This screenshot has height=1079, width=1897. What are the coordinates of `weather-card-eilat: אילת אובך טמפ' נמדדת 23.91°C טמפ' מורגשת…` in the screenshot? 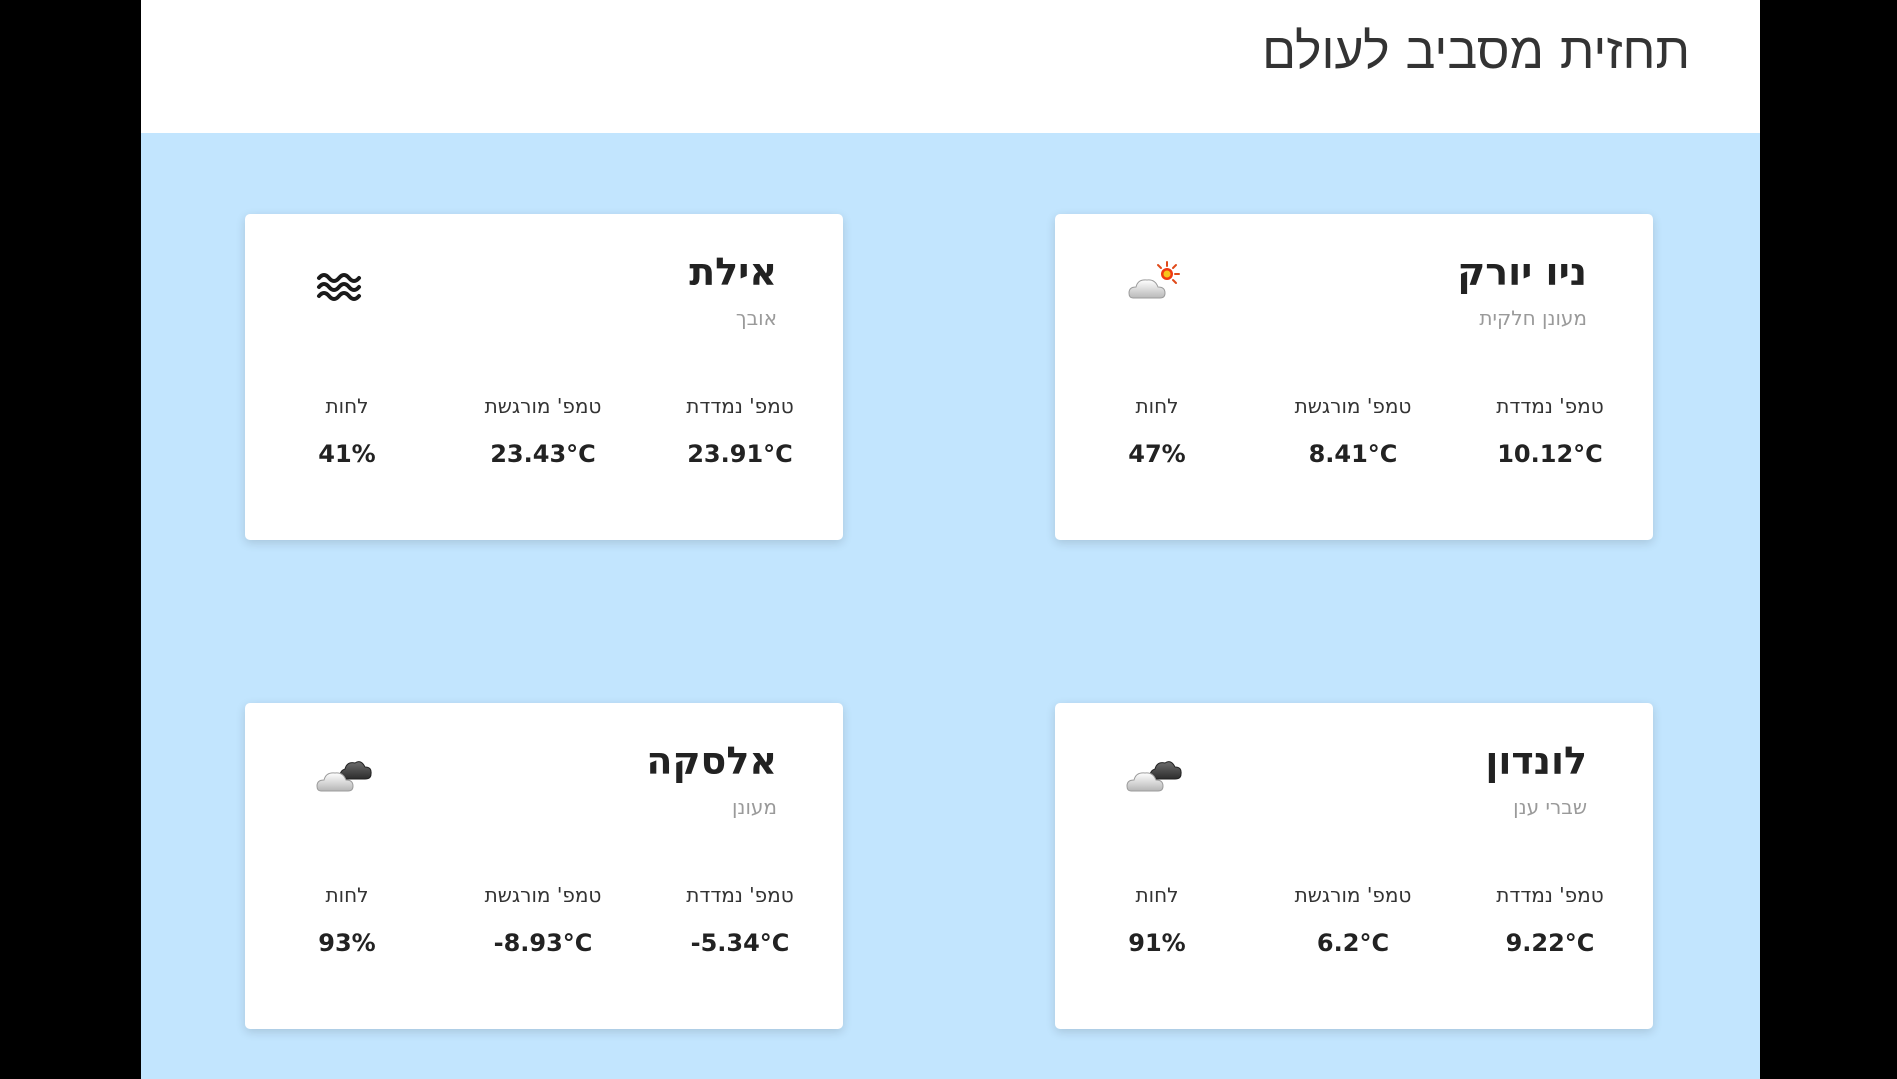 It's located at (544, 377).